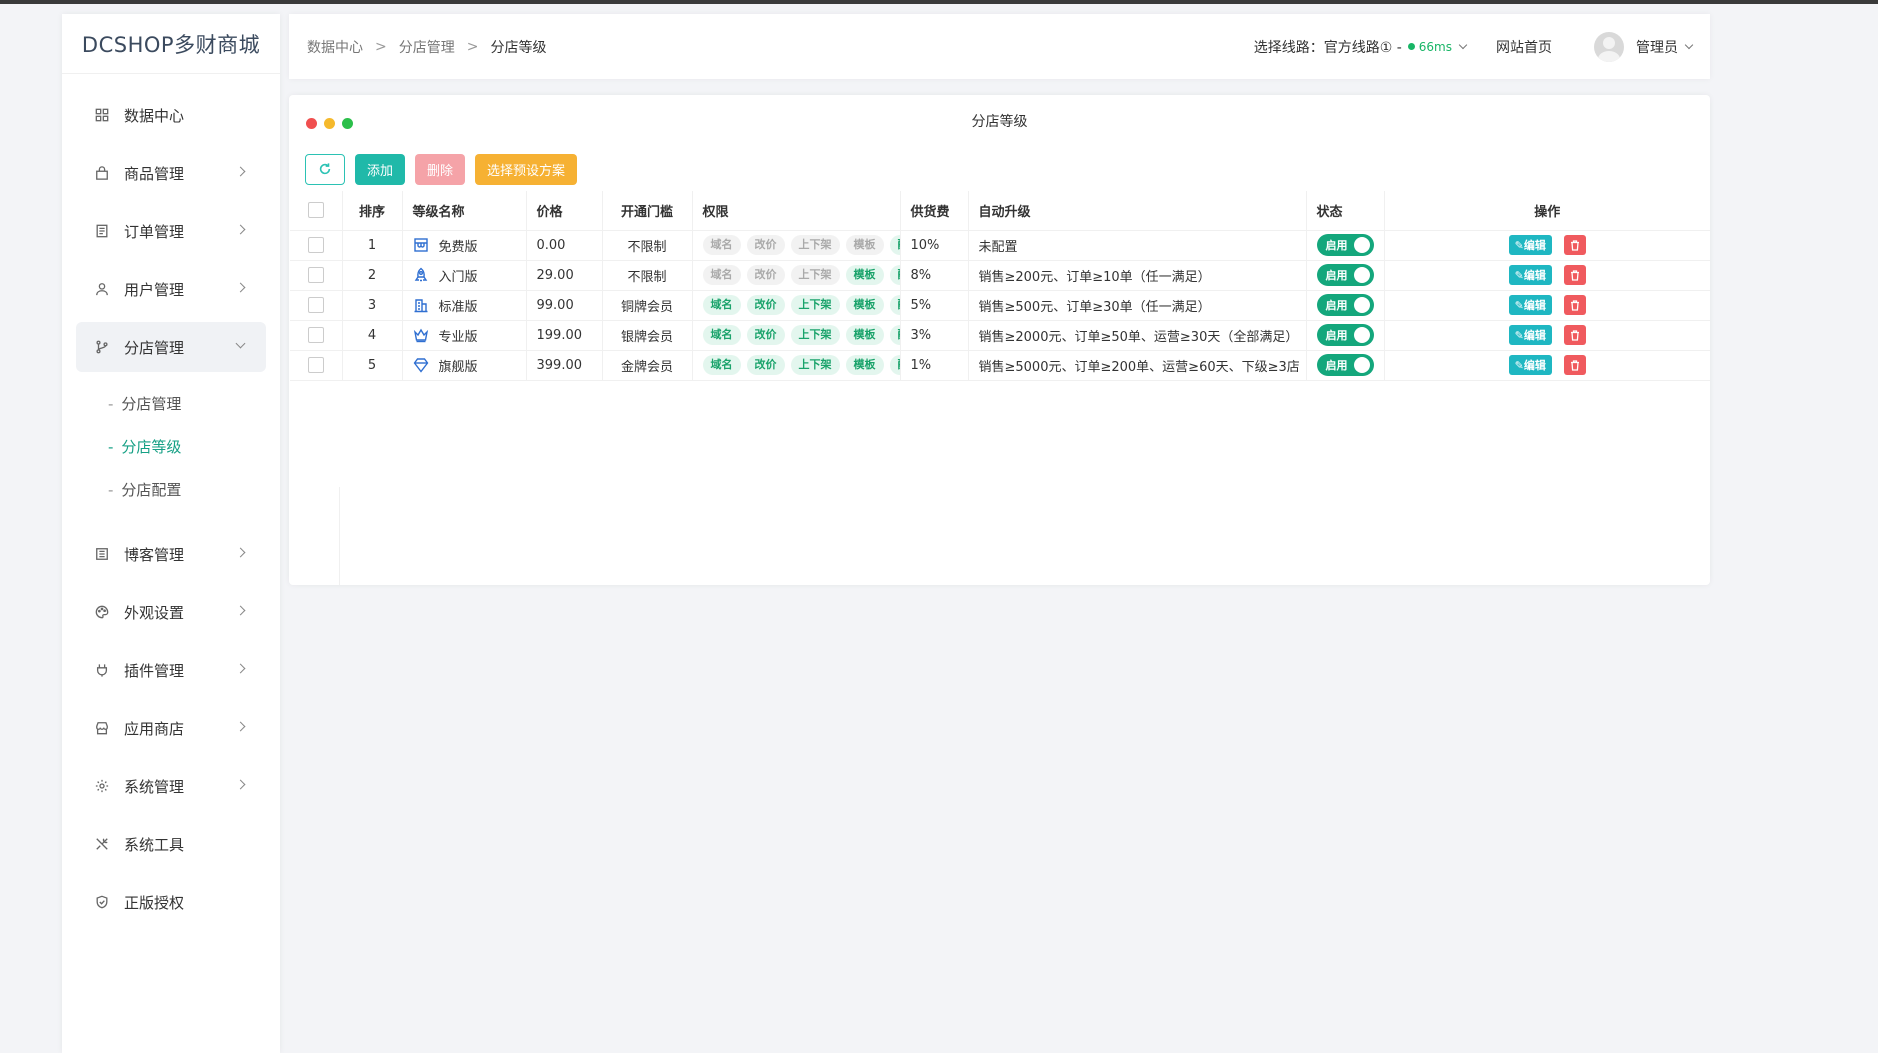  What do you see at coordinates (1665, 47) in the screenshot?
I see `user-menu: 管理员` at bounding box center [1665, 47].